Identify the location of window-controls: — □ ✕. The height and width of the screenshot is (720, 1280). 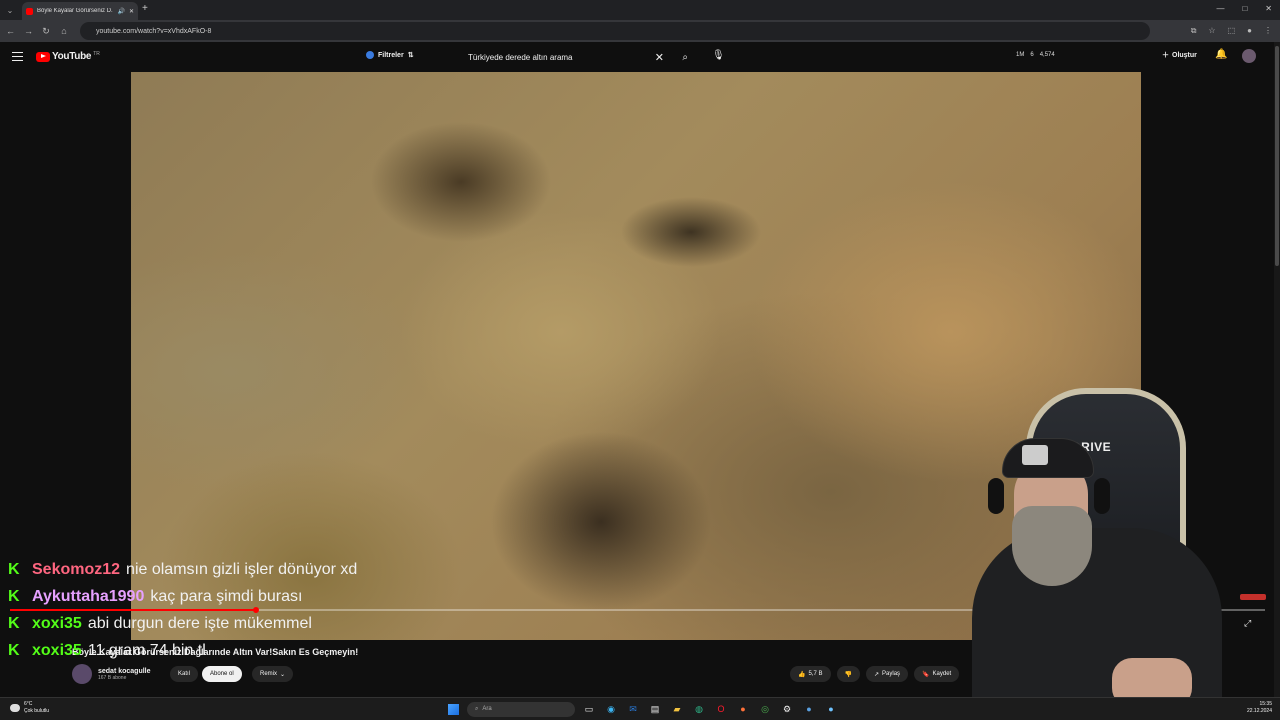
(1244, 8).